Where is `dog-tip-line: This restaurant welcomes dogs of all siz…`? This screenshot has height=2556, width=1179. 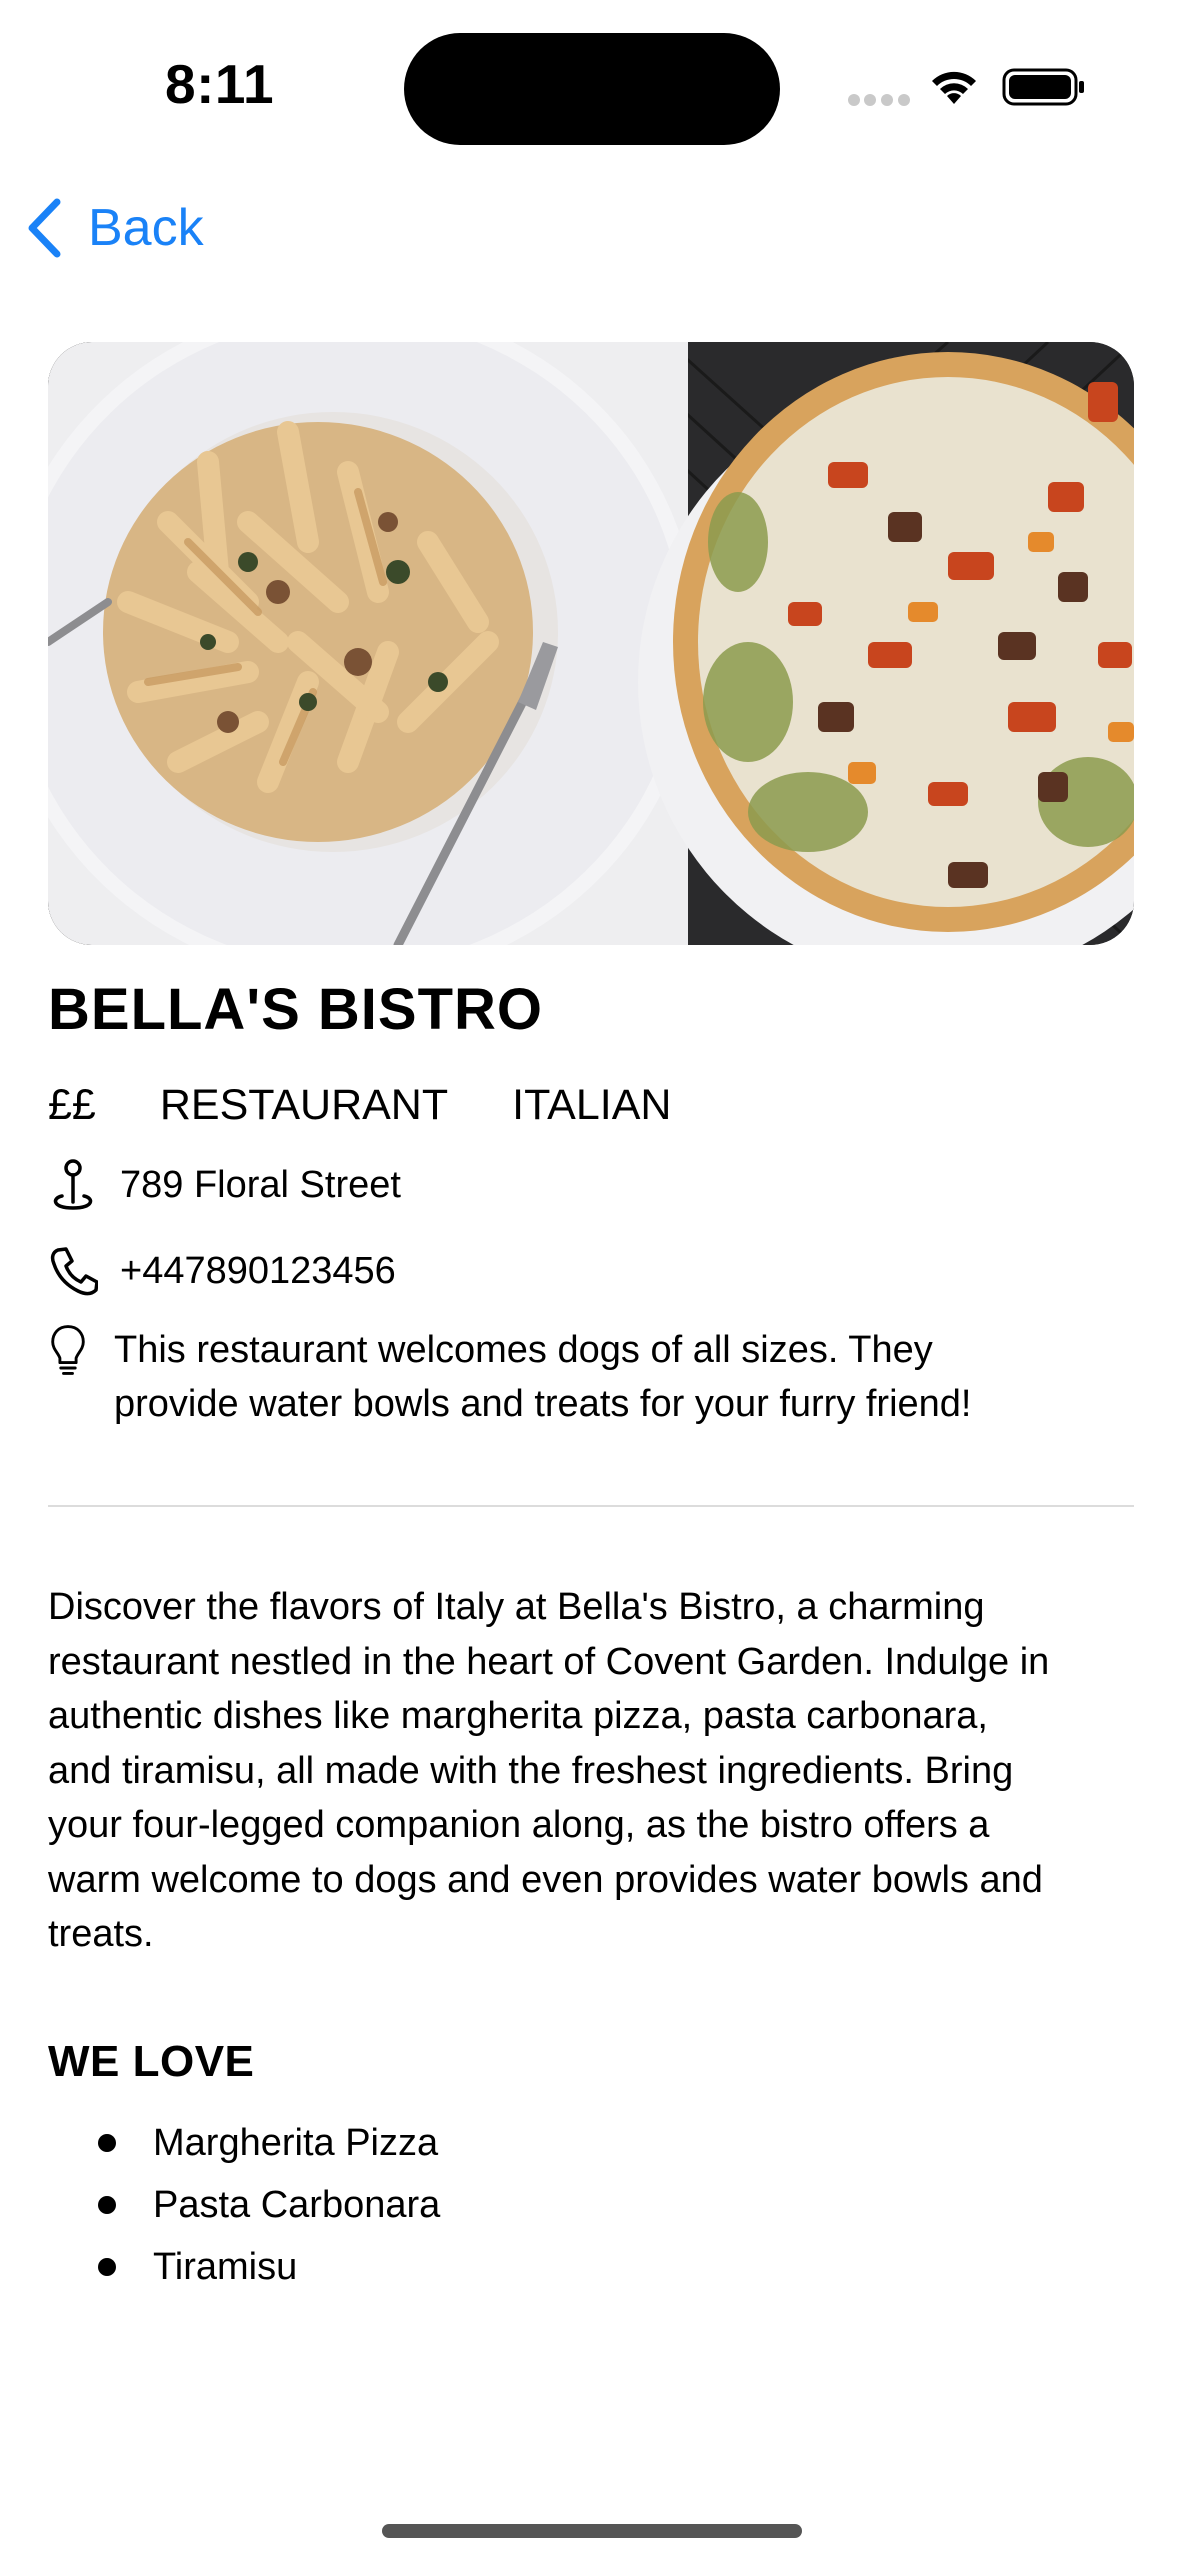 dog-tip-line: This restaurant welcomes dogs of all siz… is located at coordinates (523, 1350).